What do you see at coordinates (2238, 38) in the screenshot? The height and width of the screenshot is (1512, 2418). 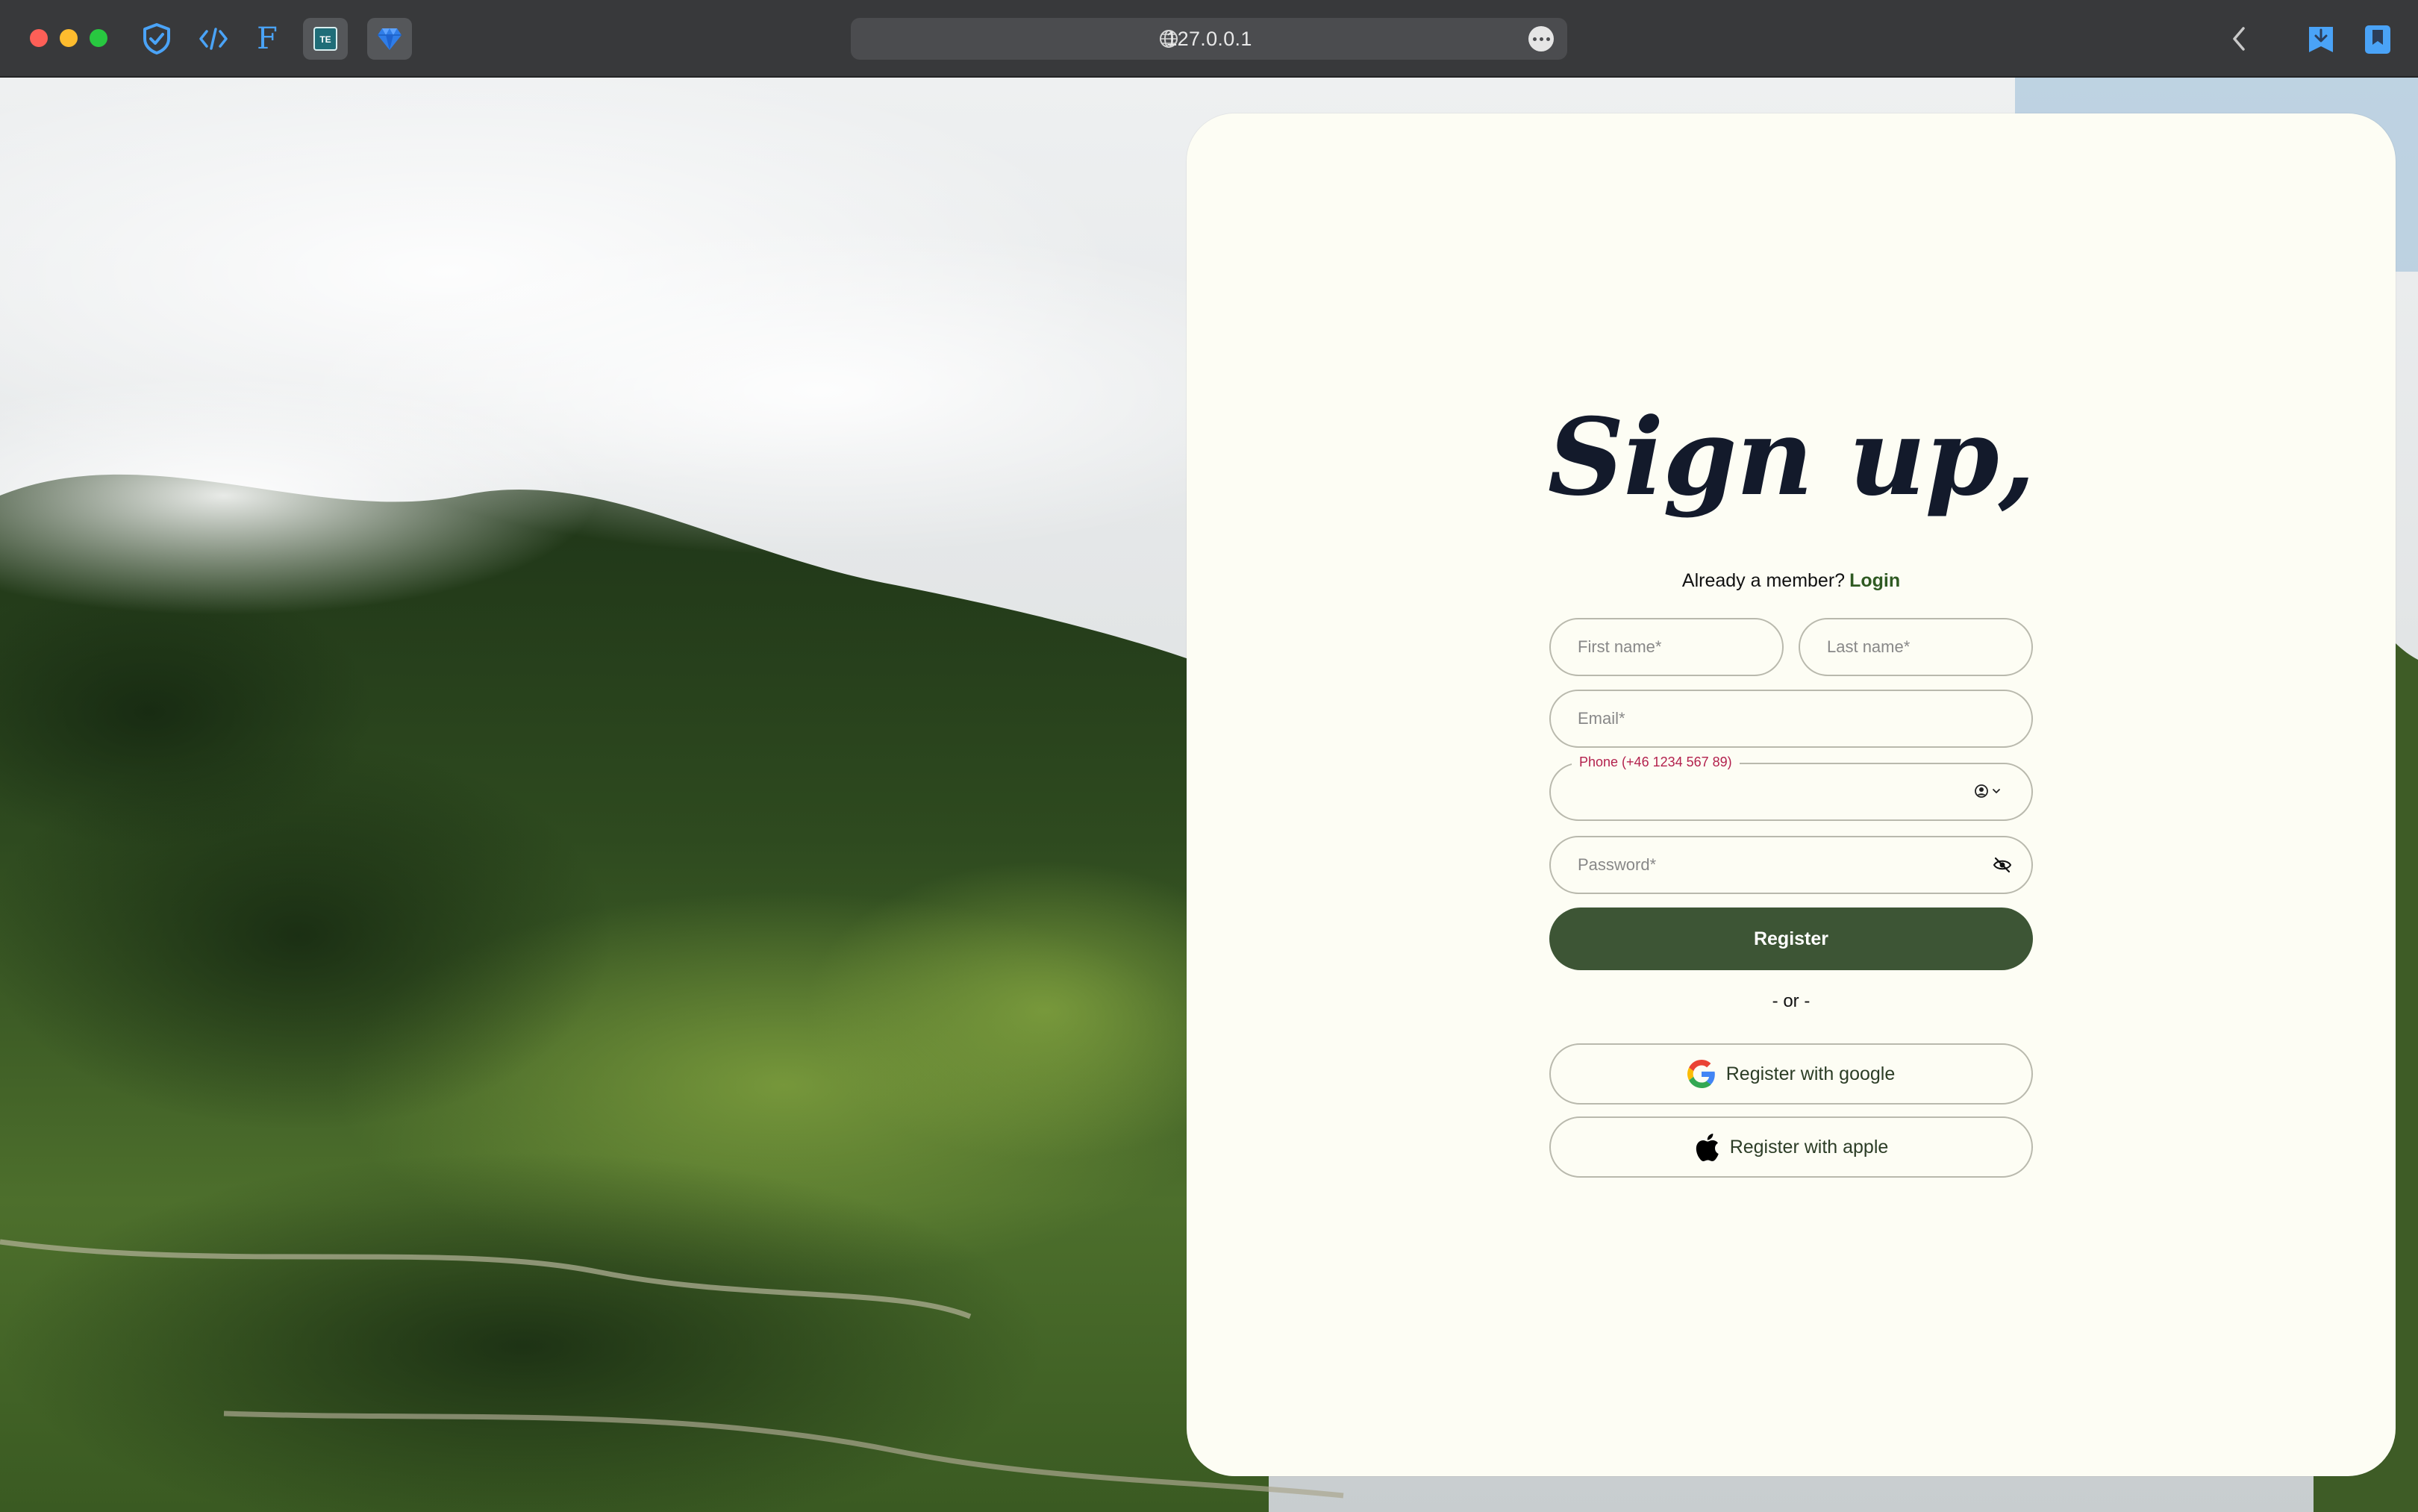 I see `back-chevron-icon` at bounding box center [2238, 38].